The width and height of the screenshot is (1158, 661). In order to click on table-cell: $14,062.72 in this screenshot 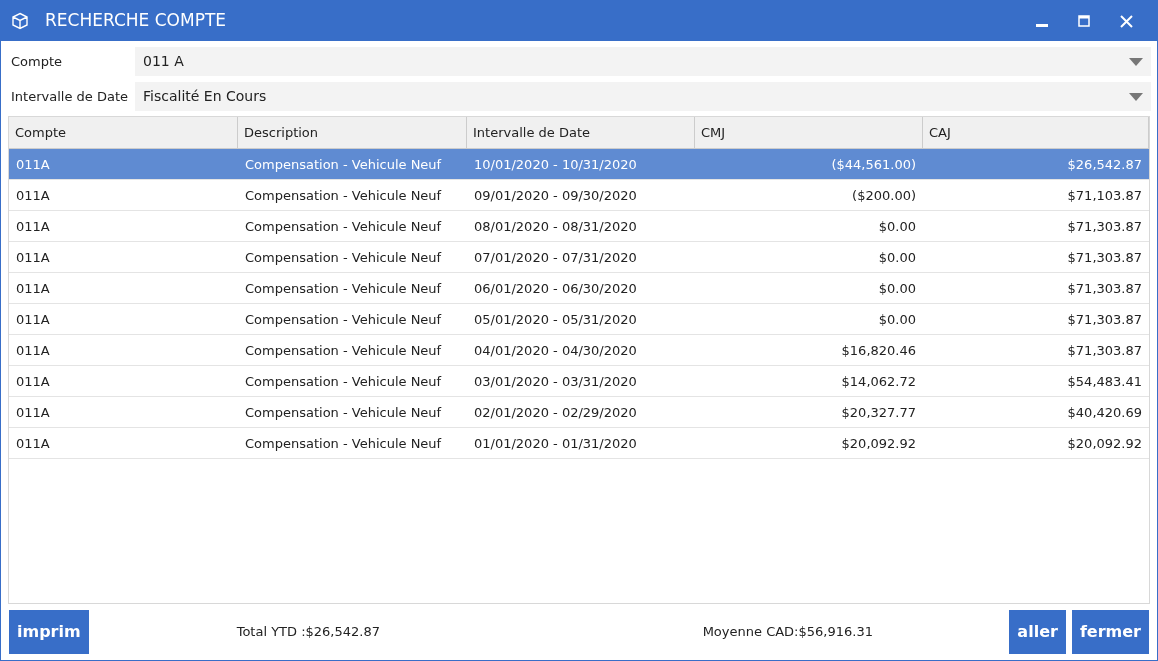, I will do `click(809, 382)`.